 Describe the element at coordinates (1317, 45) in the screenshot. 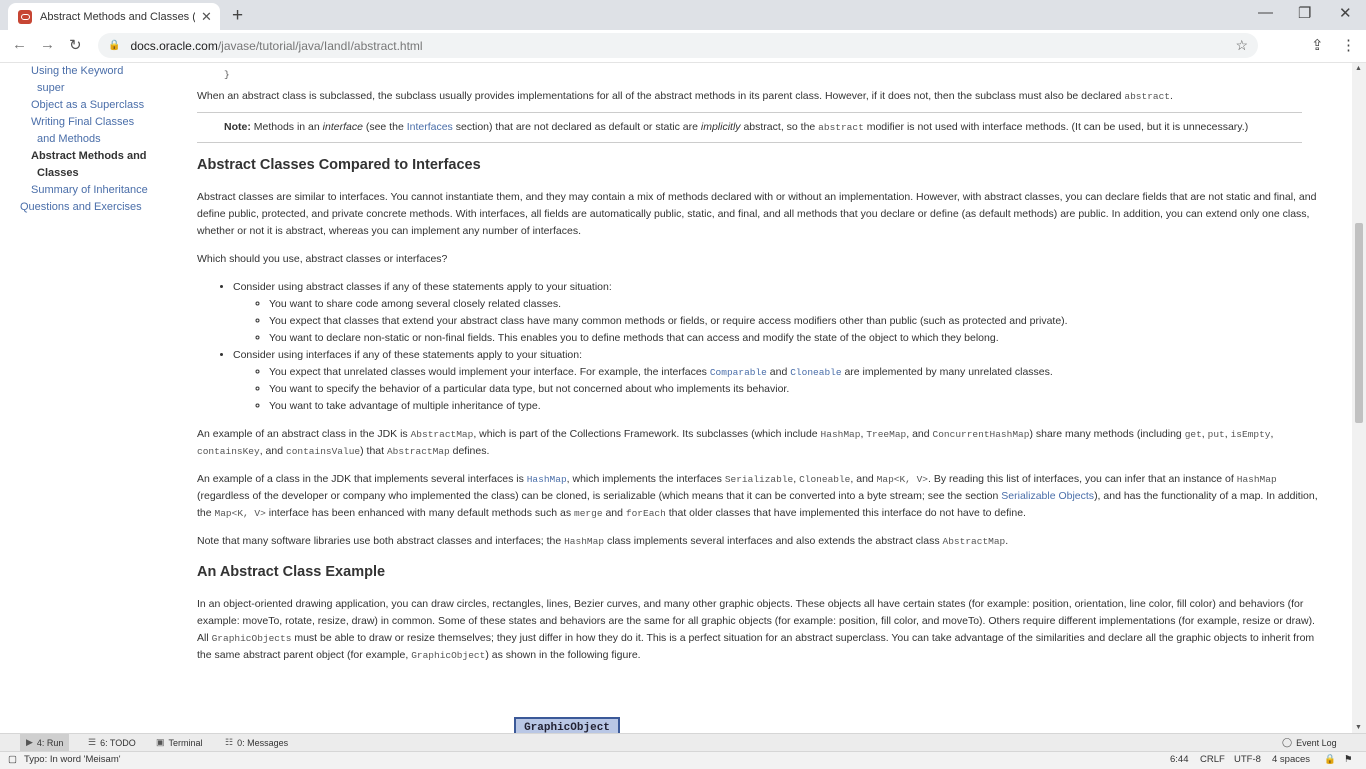

I see `extension-icon: ⇪` at that location.